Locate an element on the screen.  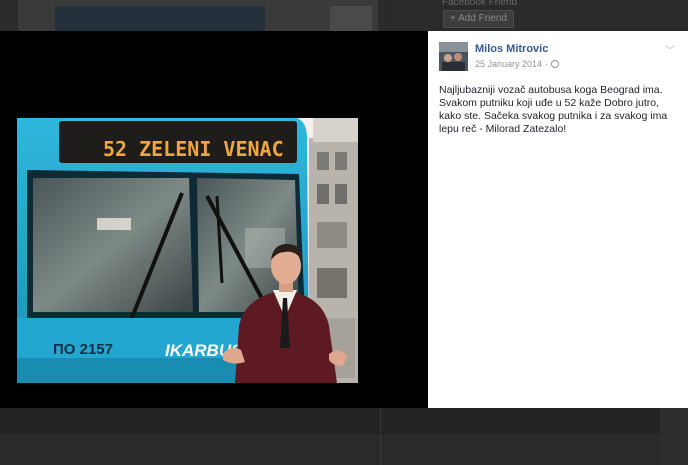
bus-sign-text: 52 ZELENI VENAC is located at coordinates (193, 149).